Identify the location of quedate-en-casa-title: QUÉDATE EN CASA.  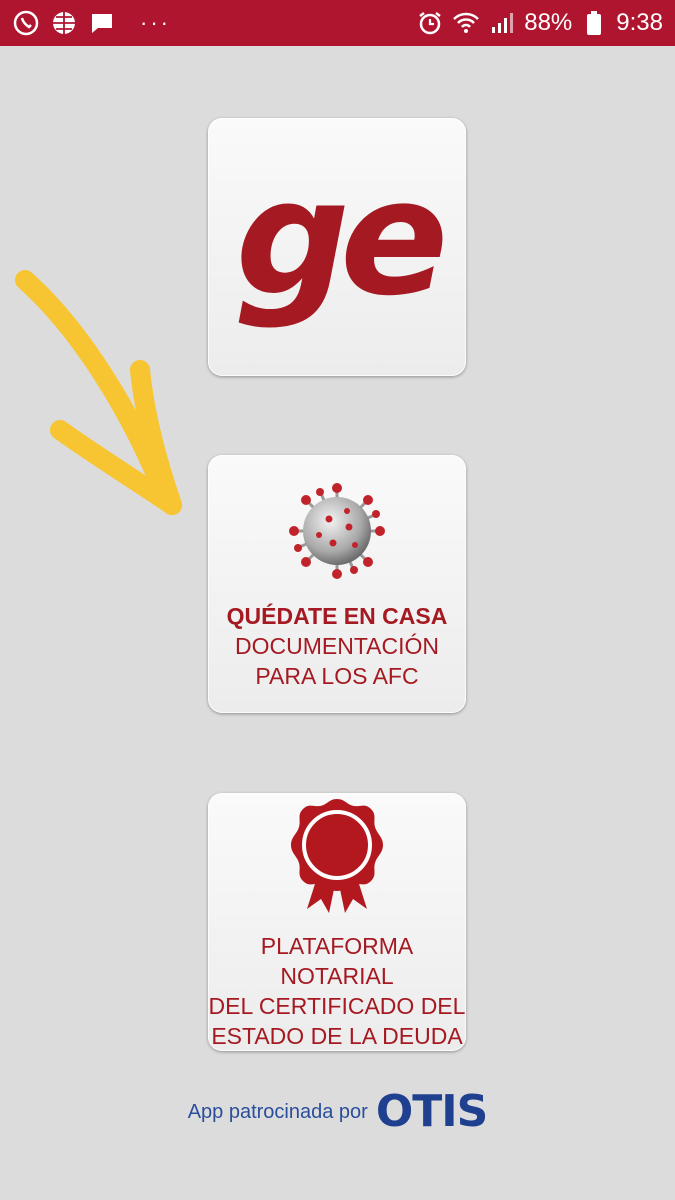
(337, 616).